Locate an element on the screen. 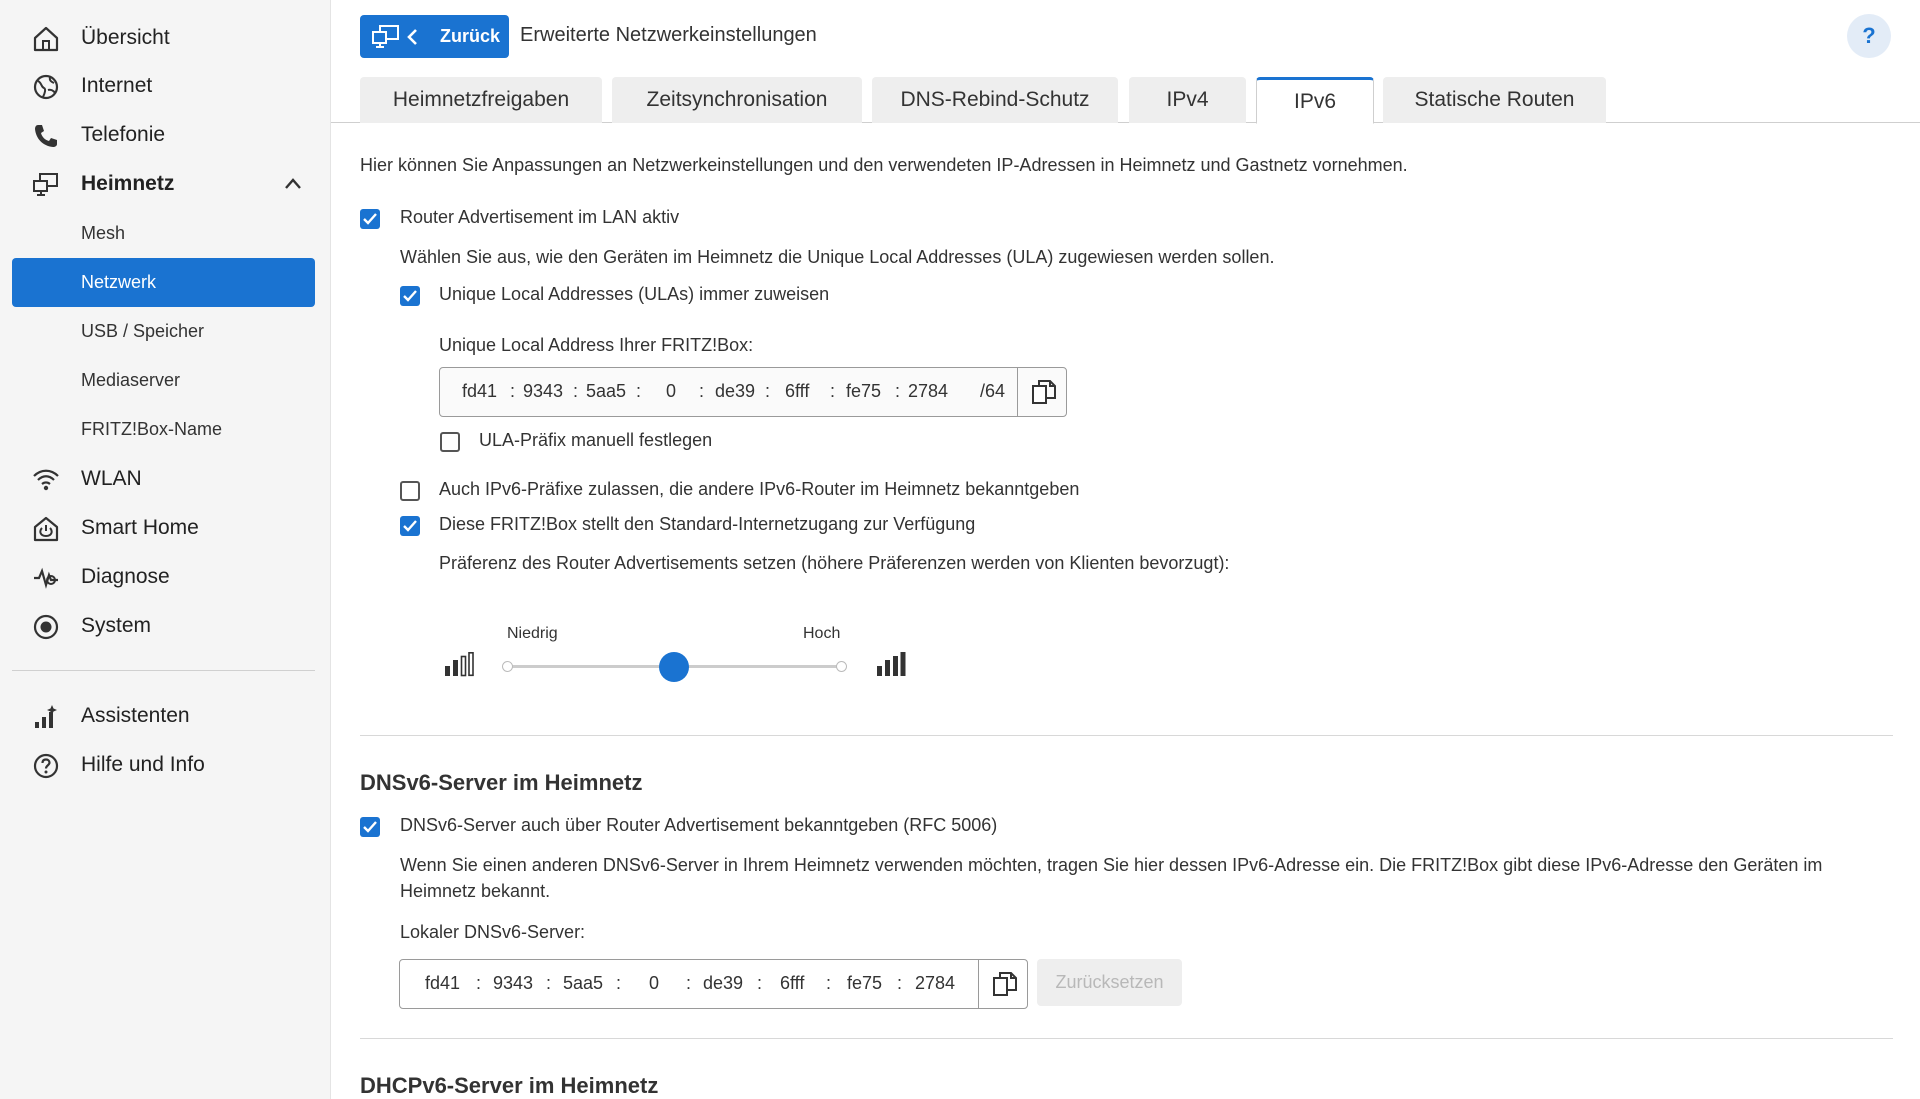 This screenshot has height=1099, width=1920. ra-lan-label: Router Advertisement im LAN aktiv is located at coordinates (540, 217).